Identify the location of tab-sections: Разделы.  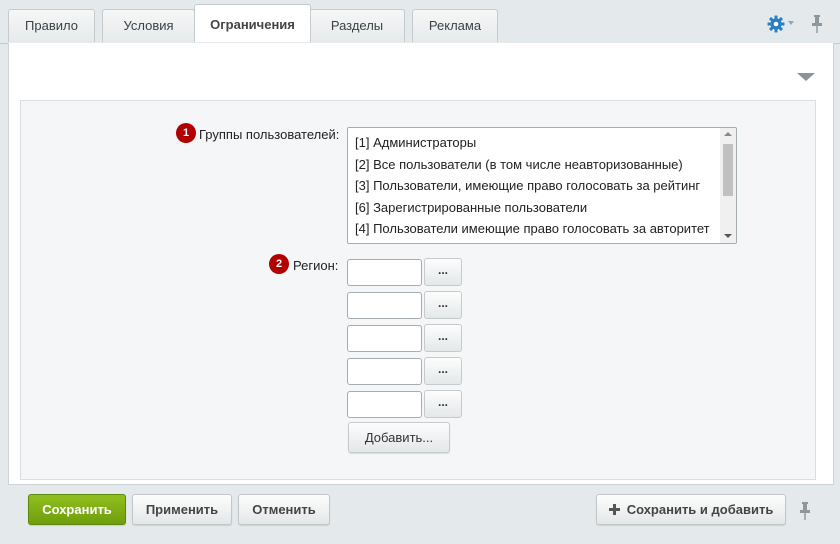
(357, 25).